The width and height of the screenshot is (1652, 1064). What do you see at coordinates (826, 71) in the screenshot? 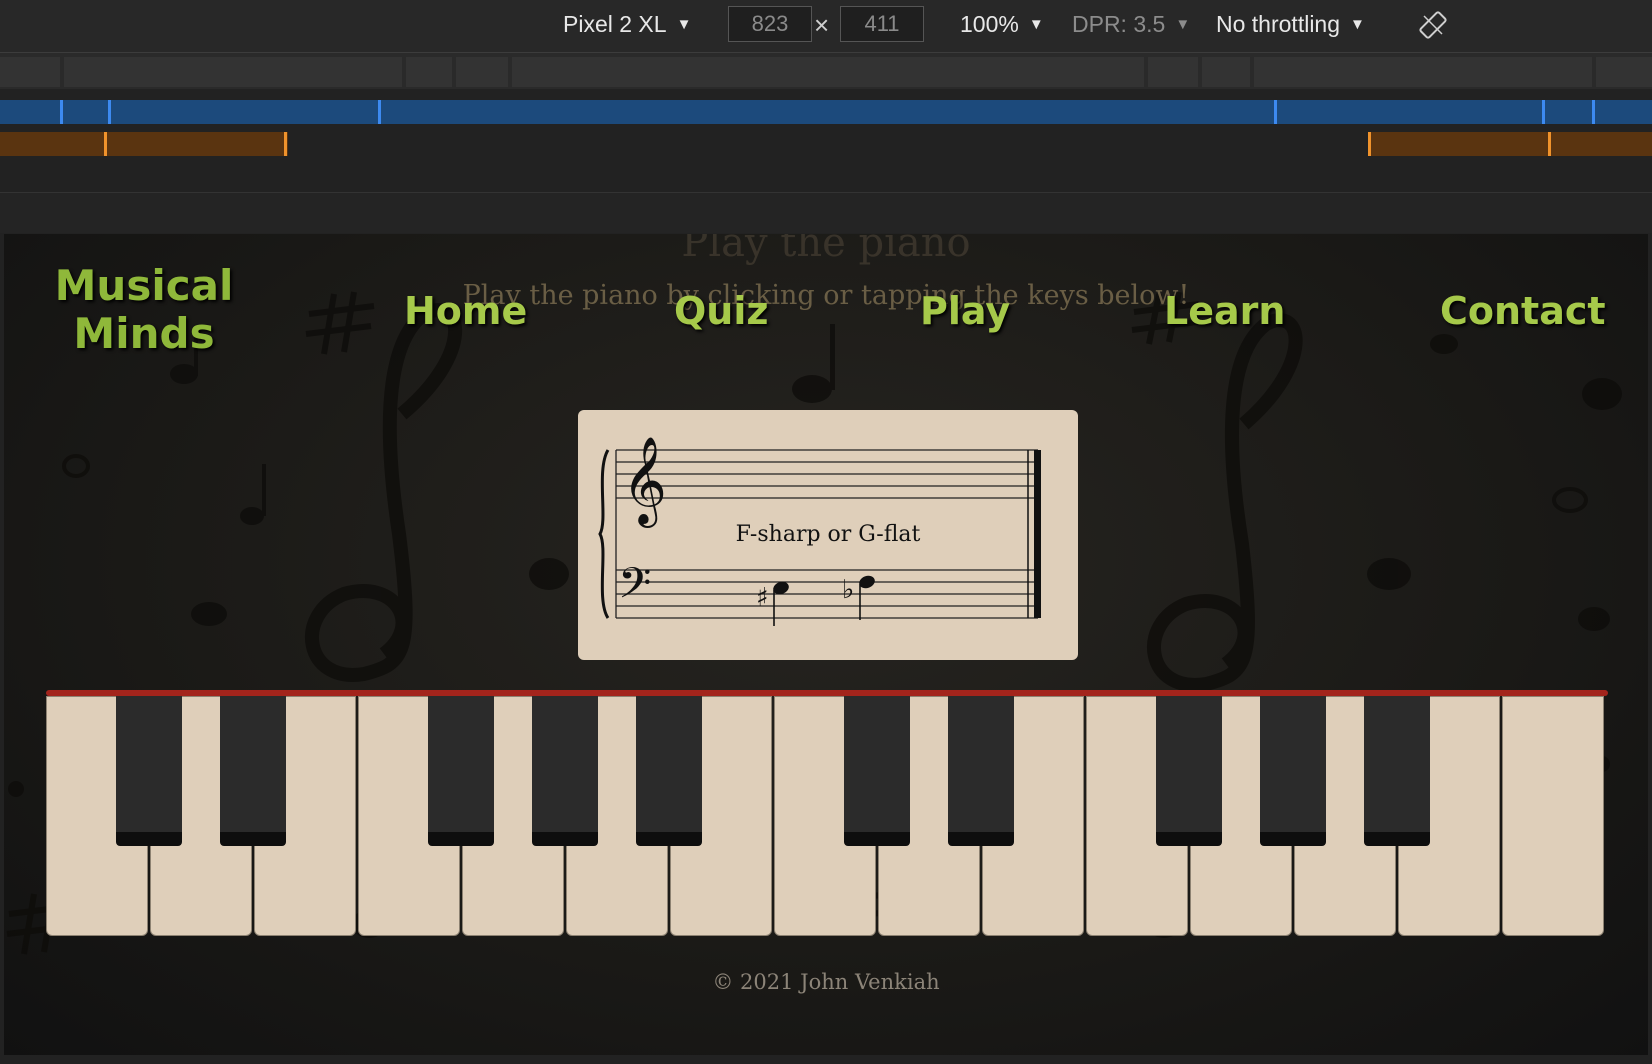
I see `media-query-ruler` at bounding box center [826, 71].